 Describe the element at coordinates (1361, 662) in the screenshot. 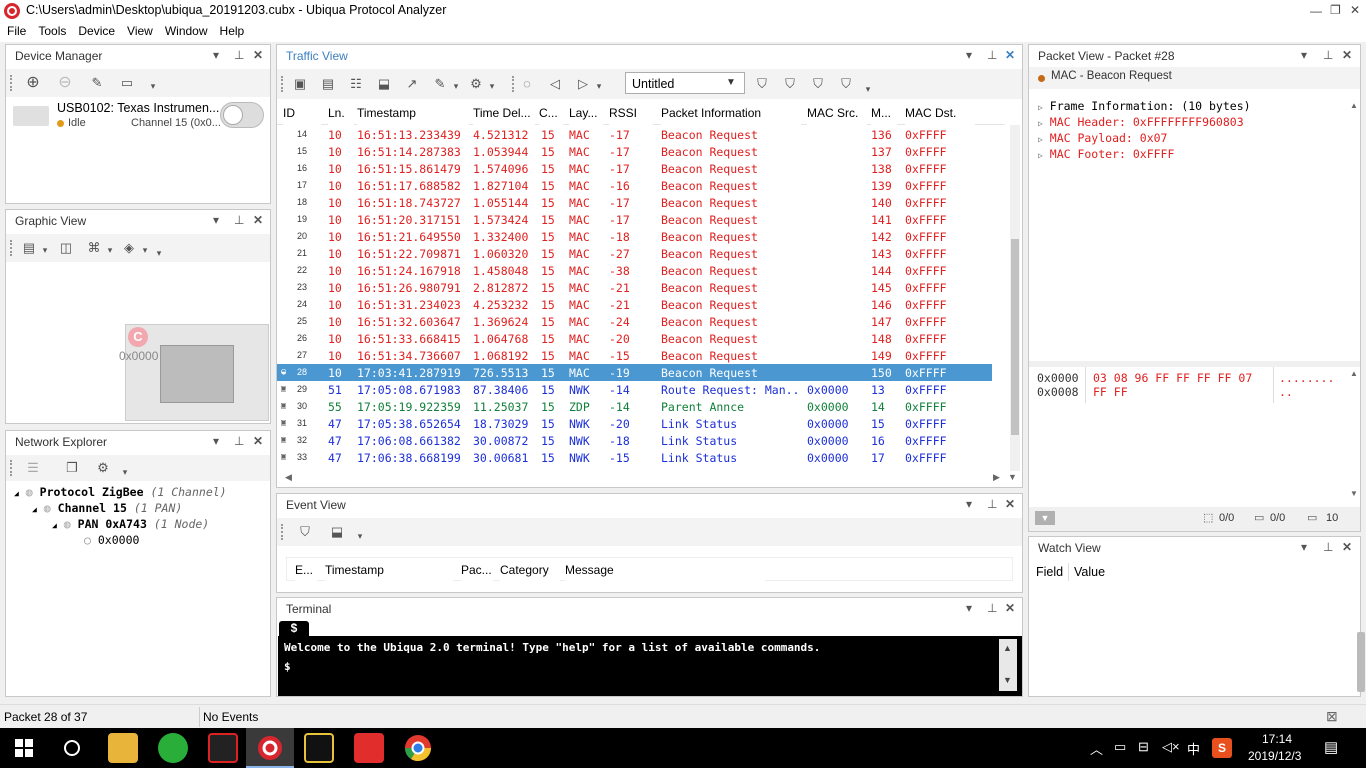

I see `resize-grip` at that location.